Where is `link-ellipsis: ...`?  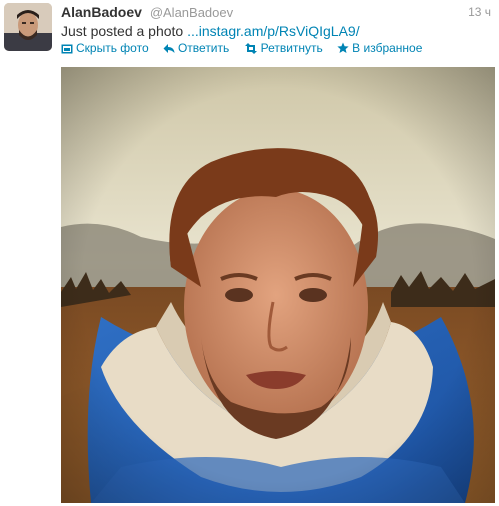
link-ellipsis: ... is located at coordinates (193, 31).